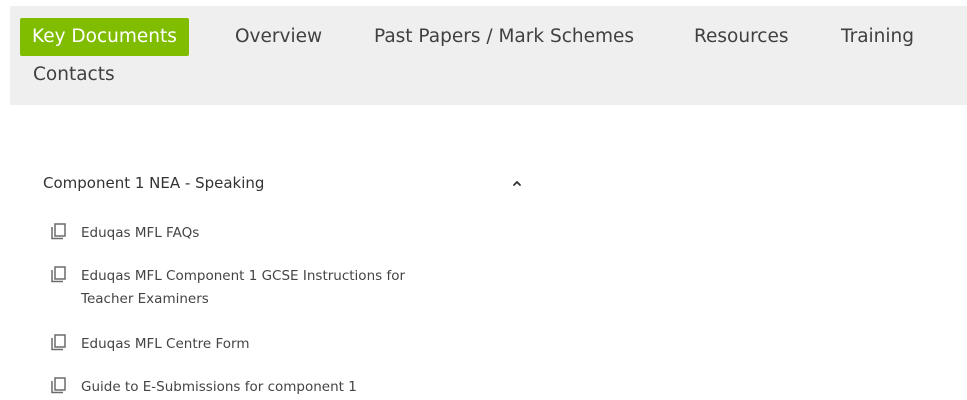 This screenshot has height=400, width=967. Describe the element at coordinates (285, 186) in the screenshot. I see `accordion-header: Component 1 NEA - Speaking` at that location.